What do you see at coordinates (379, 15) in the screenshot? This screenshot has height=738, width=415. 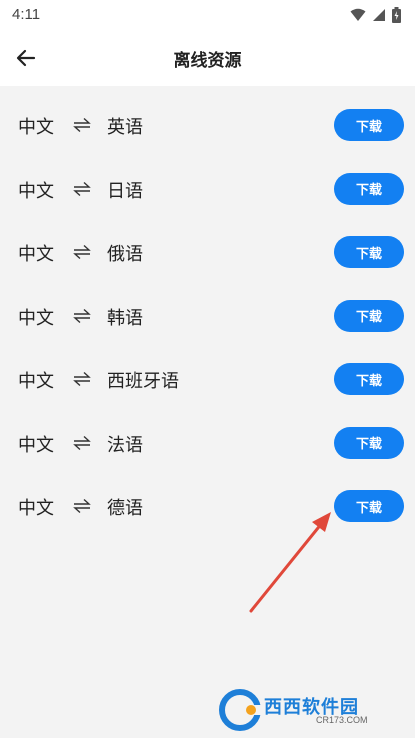 I see `signal-icon` at bounding box center [379, 15].